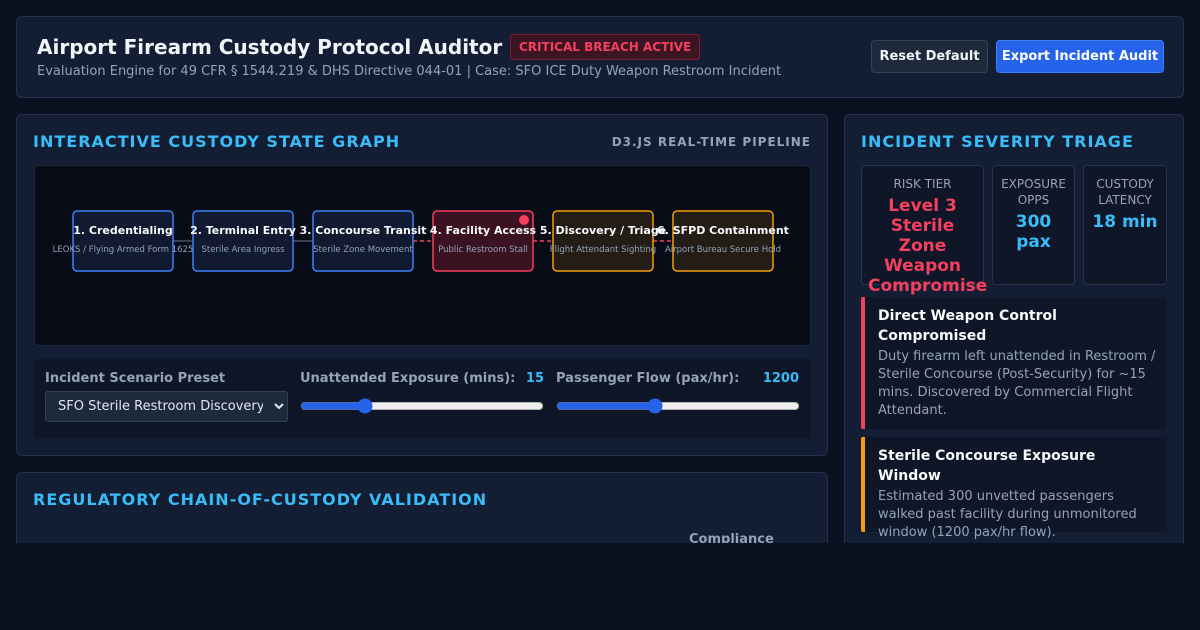 Image resolution: width=1200 pixels, height=630 pixels. Describe the element at coordinates (135, 378) in the screenshot. I see `preset-label: Incident Scenario Preset` at that location.